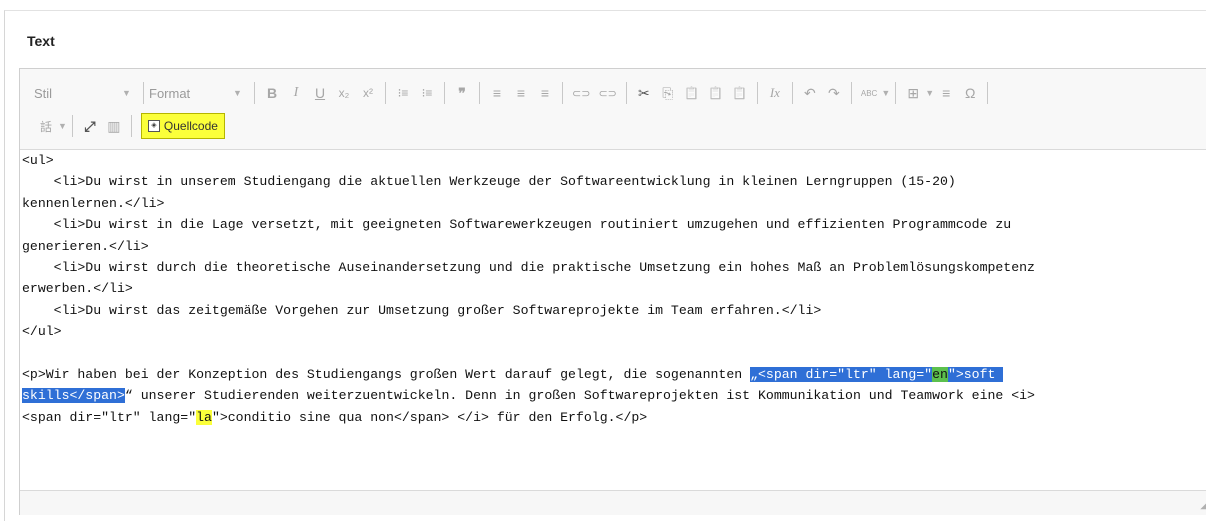 Image resolution: width=1206 pixels, height=521 pixels. I want to click on horizontal-rule-button: ≡, so click(946, 93).